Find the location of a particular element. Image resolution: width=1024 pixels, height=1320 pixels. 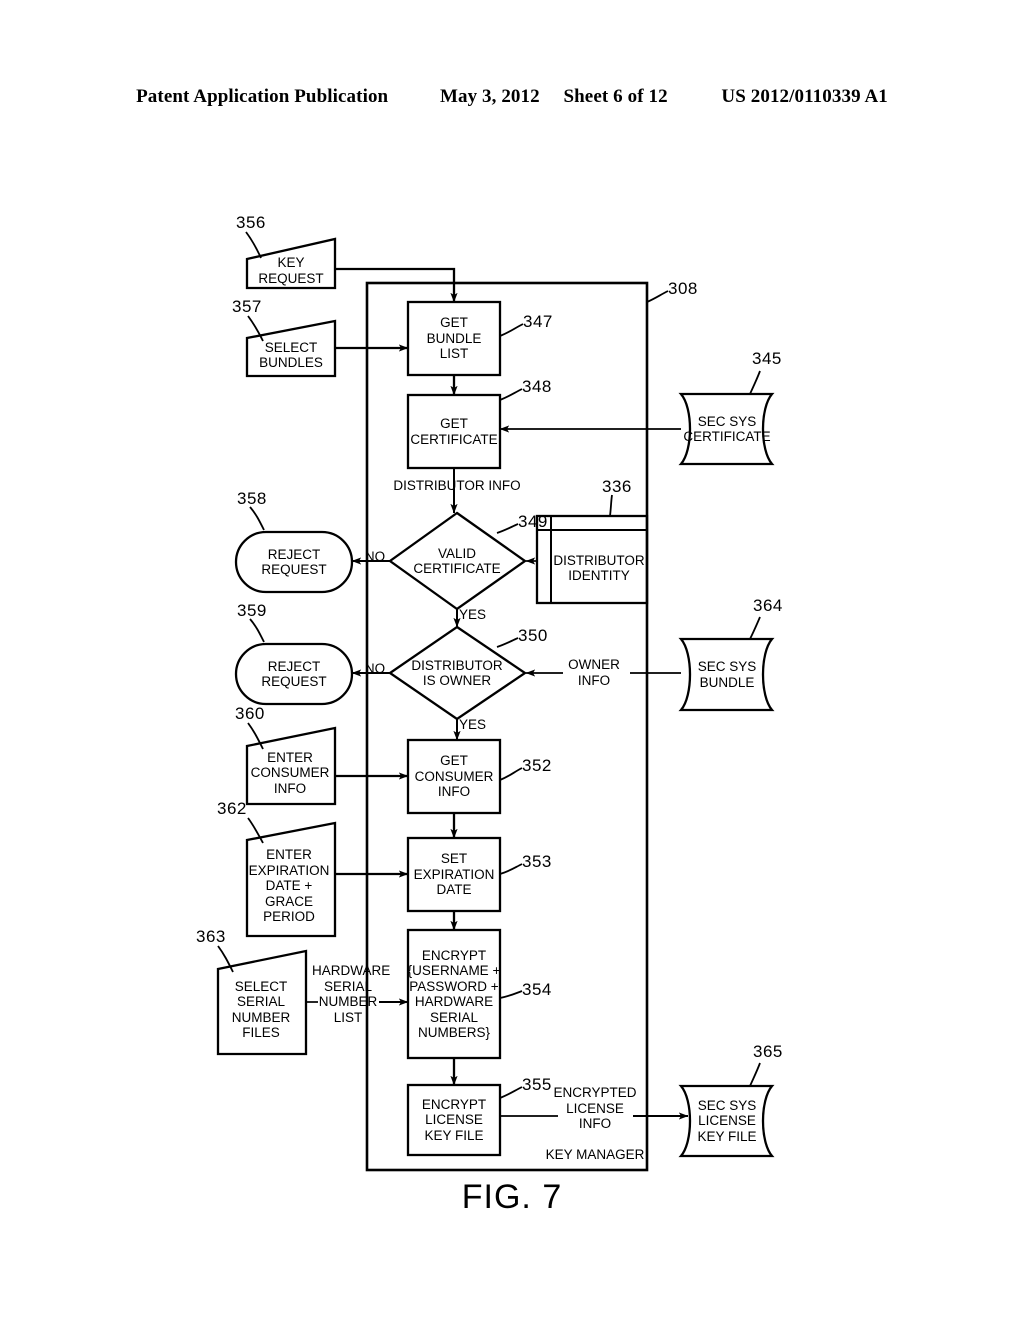

distributor-is-owner-shape is located at coordinates (457, 673).